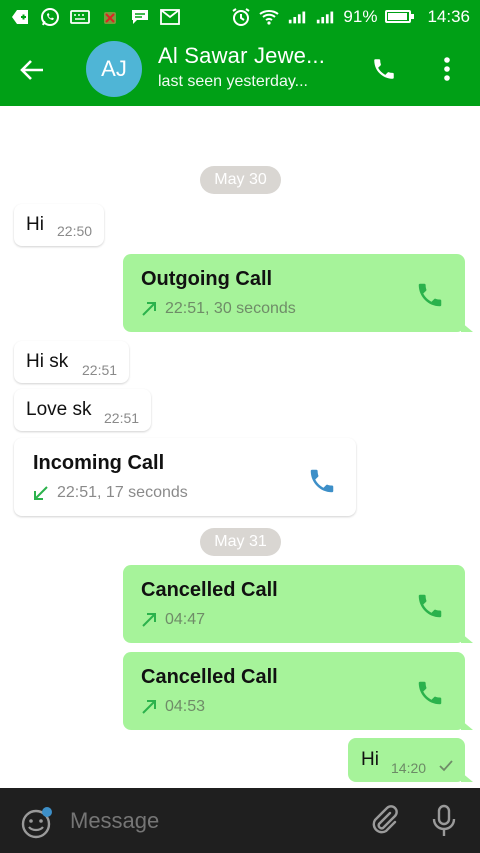 The image size is (480, 853). Describe the element at coordinates (207, 279) in the screenshot. I see `call-title: Outgoing Call` at that location.